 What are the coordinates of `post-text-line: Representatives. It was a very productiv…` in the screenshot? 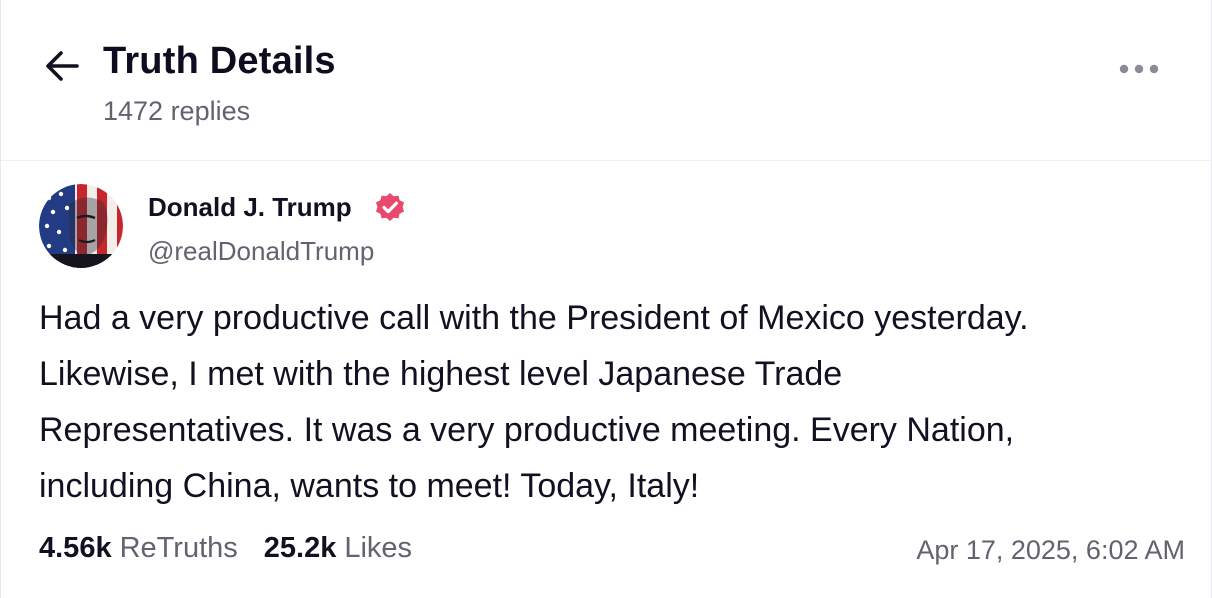 It's located at (527, 430).